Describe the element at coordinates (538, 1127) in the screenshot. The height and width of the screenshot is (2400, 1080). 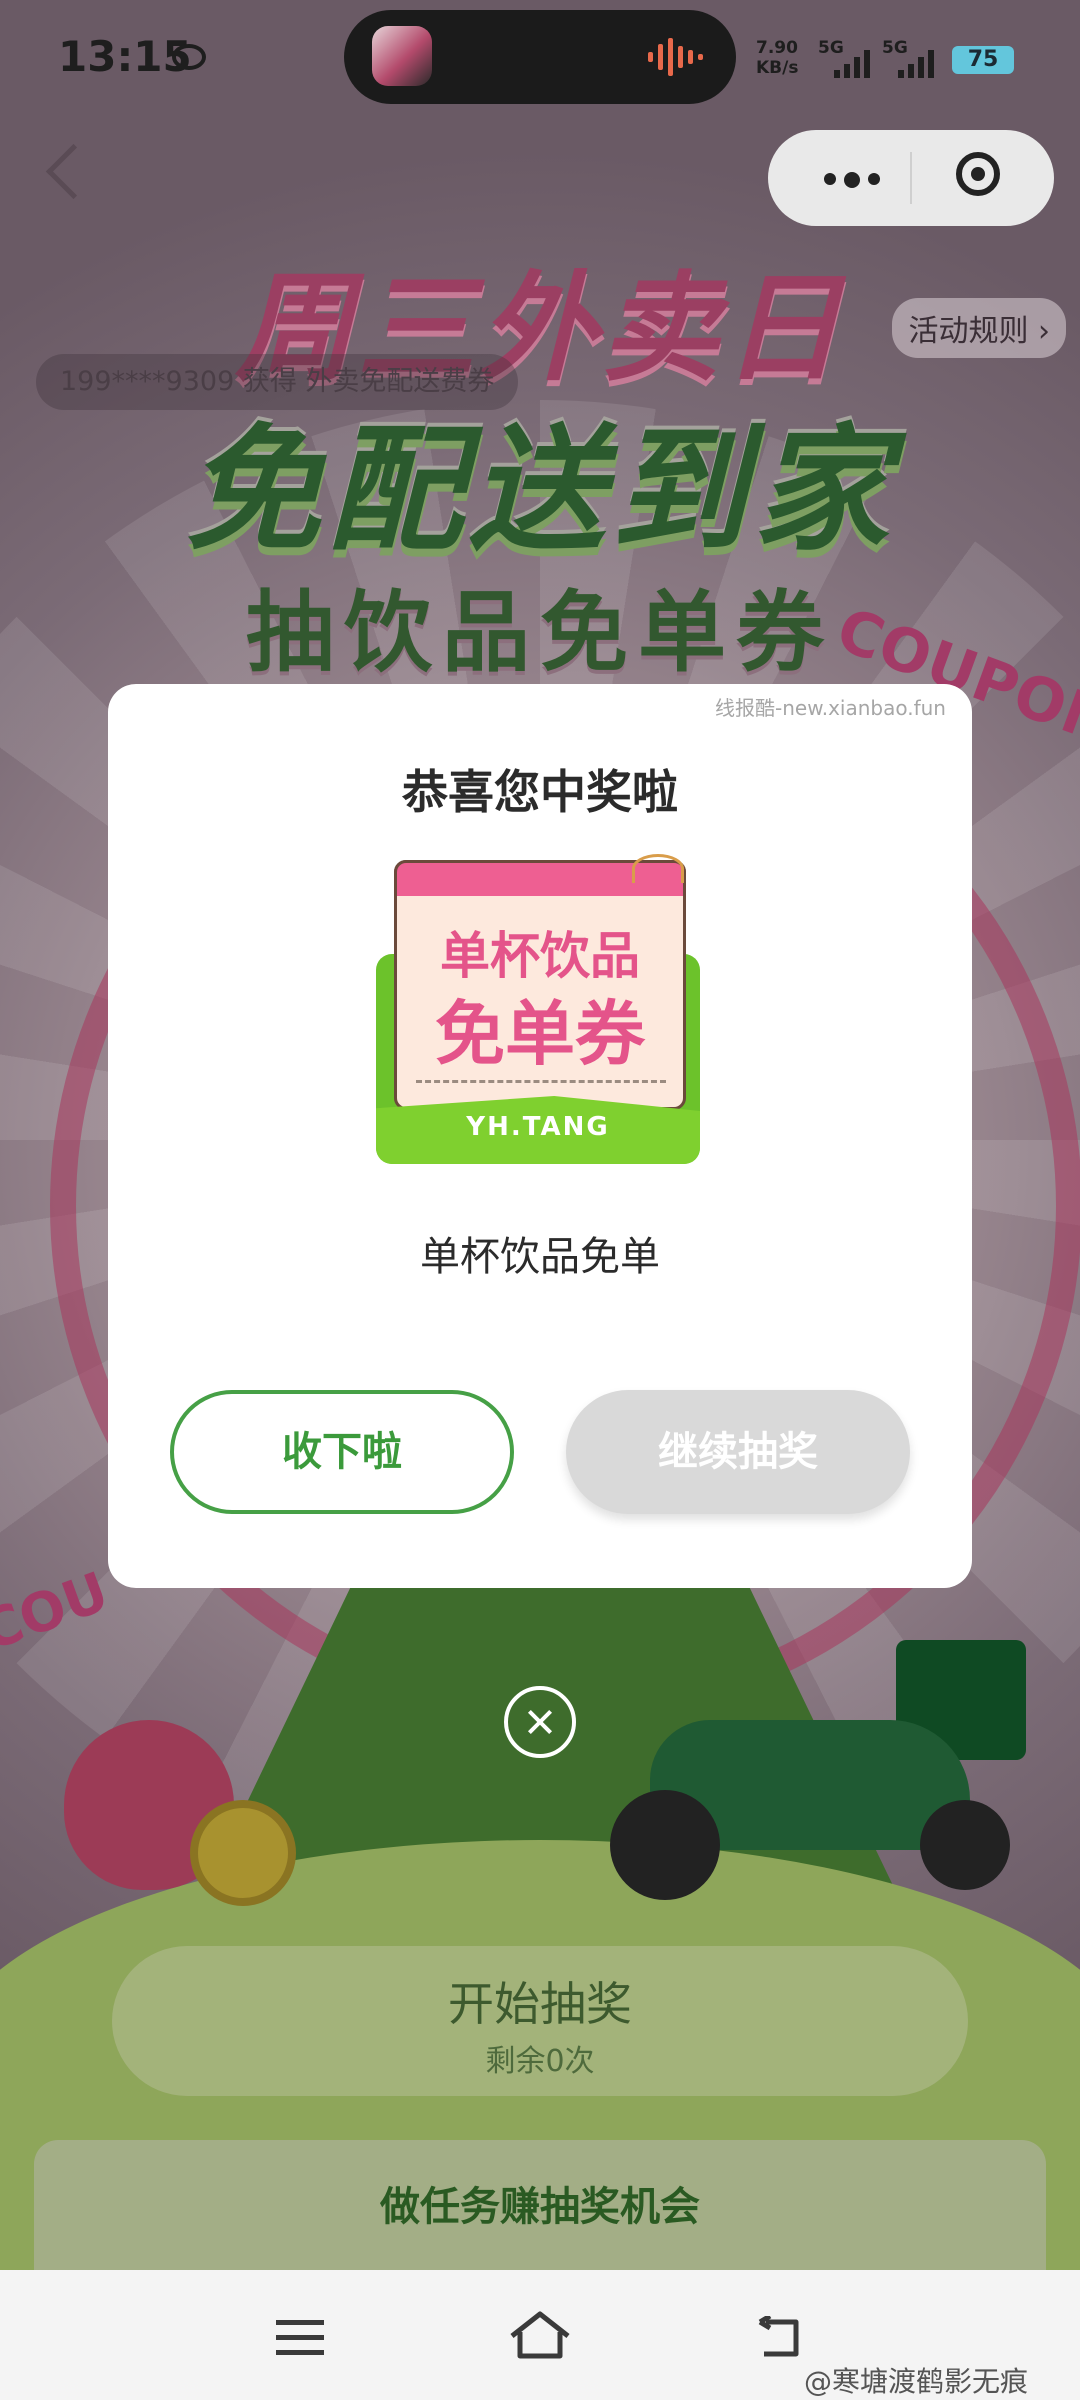
I see `ticket-brand: YH.TANG` at that location.